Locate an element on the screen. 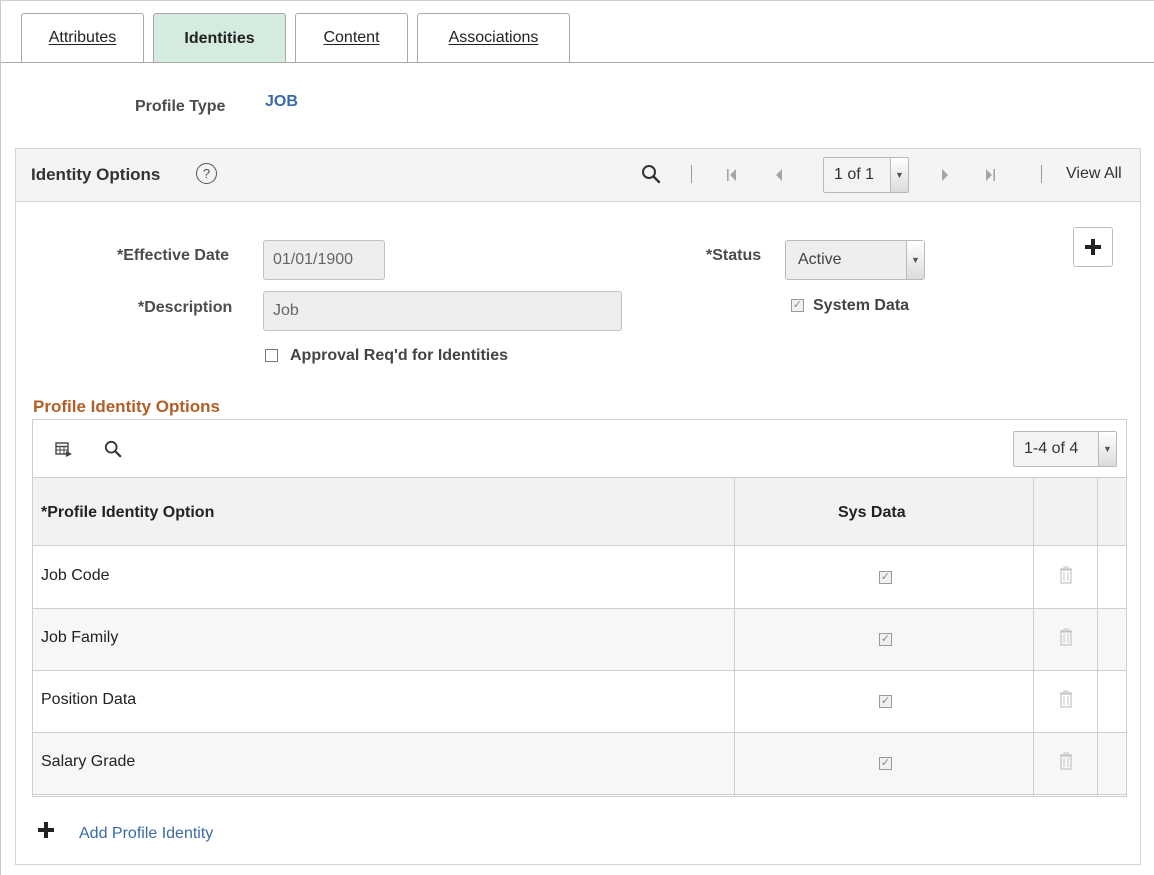  tab-identities: Identities is located at coordinates (219, 38).